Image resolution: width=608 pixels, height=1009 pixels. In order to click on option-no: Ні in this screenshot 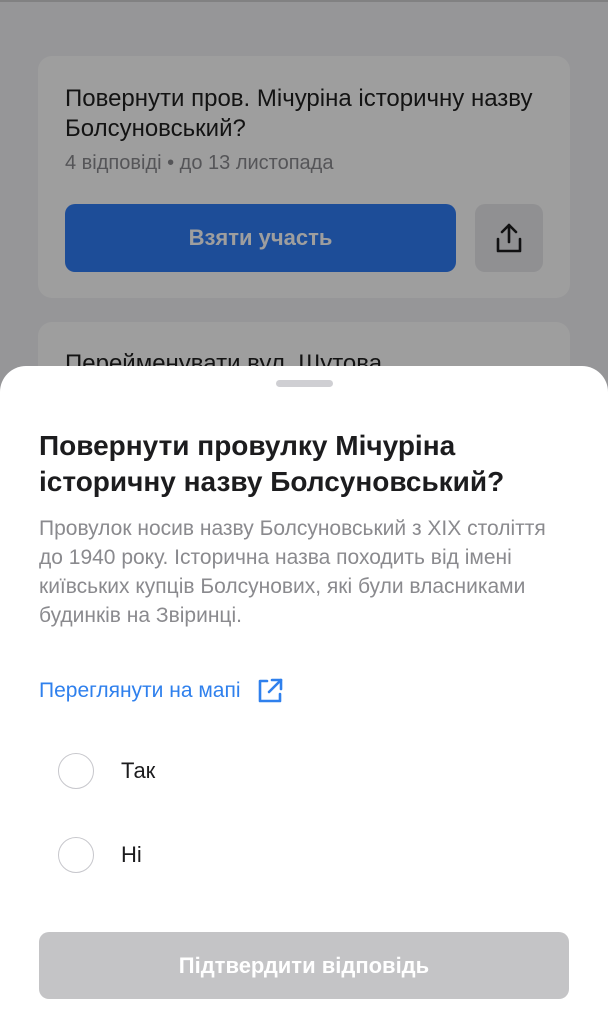, I will do `click(100, 855)`.